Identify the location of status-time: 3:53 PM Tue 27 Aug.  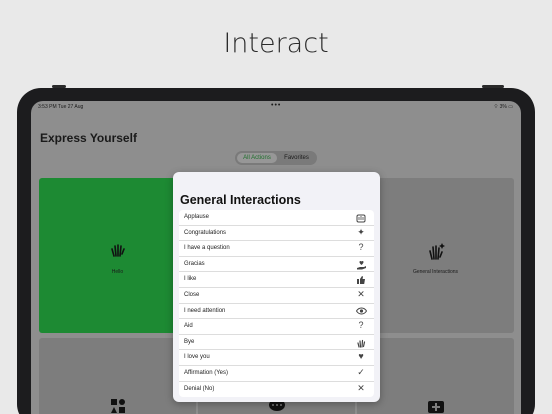
(61, 107).